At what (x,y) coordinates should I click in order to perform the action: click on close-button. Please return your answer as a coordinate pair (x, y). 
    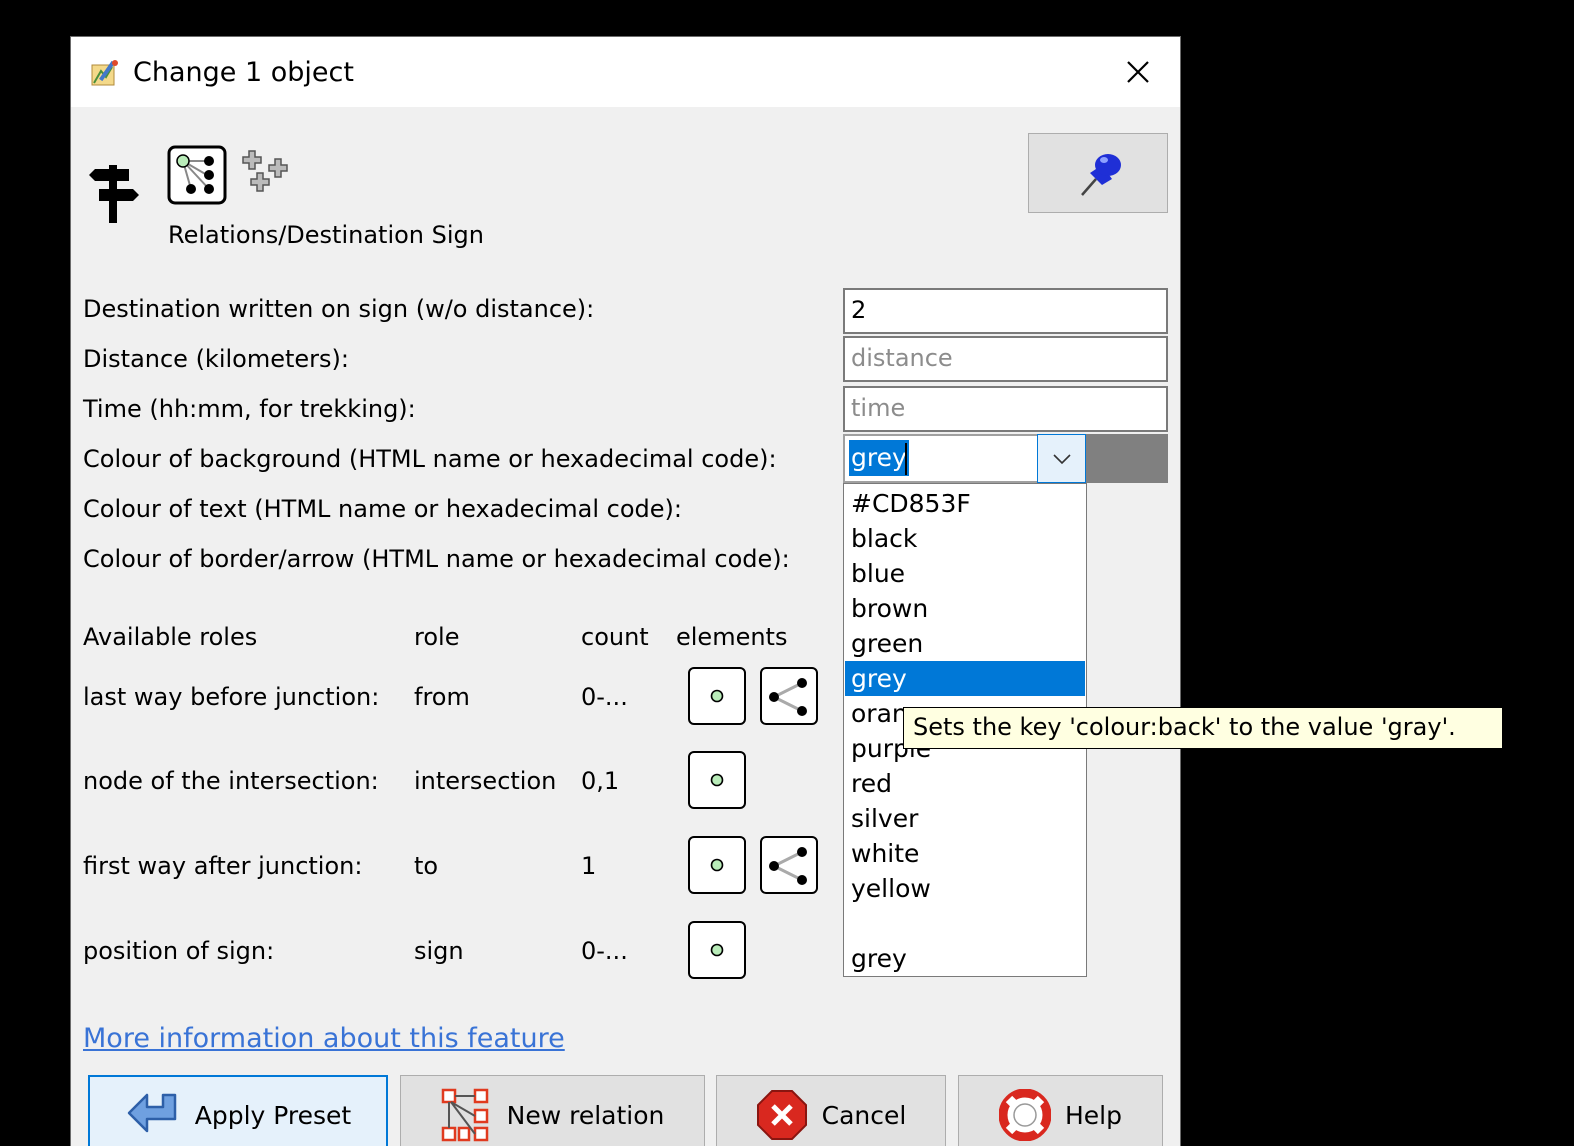
    Looking at the image, I should click on (1138, 72).